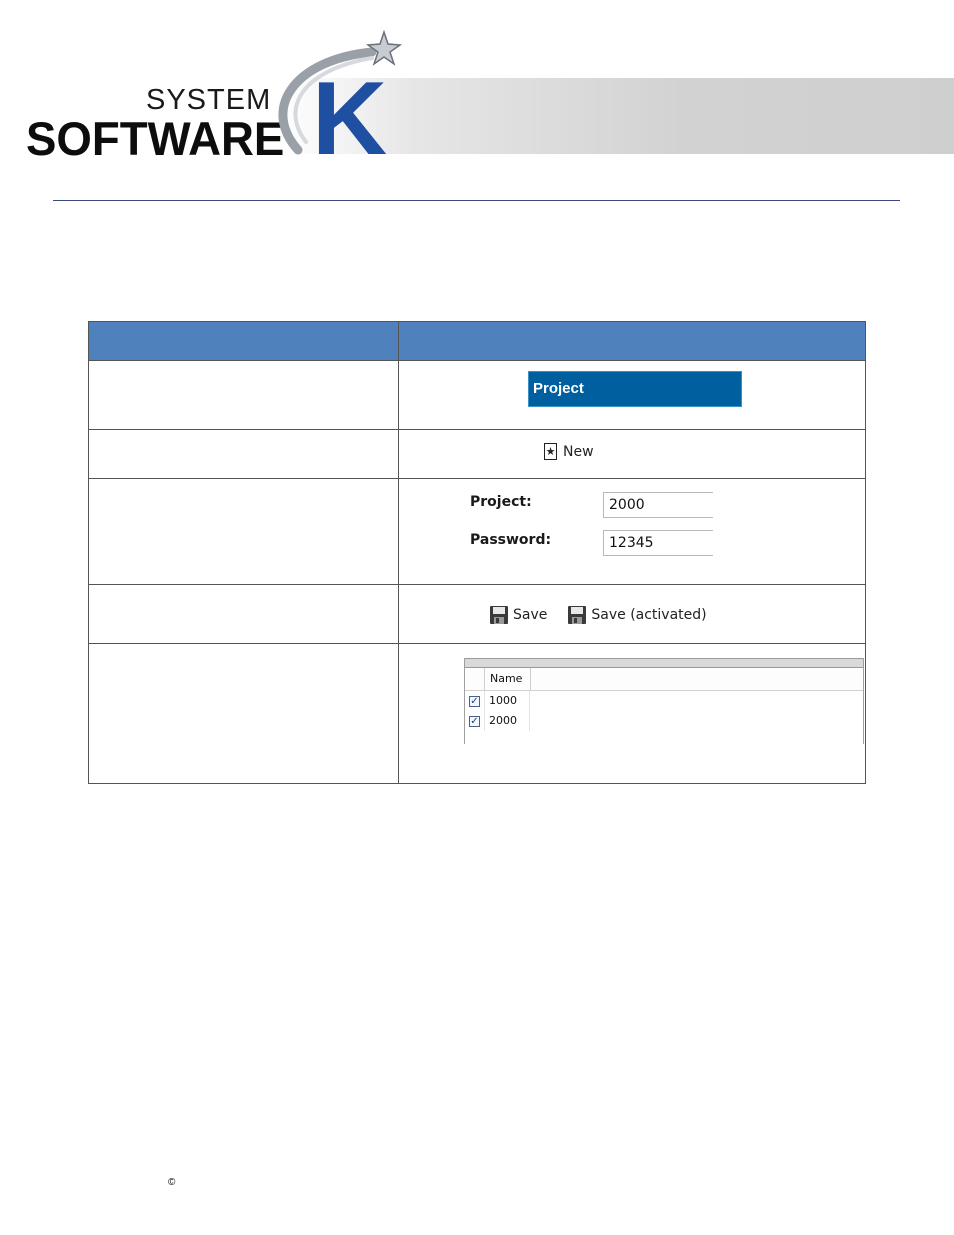 Image resolution: width=954 pixels, height=1235 pixels. Describe the element at coordinates (578, 451) in the screenshot. I see `new-button-label: New` at that location.